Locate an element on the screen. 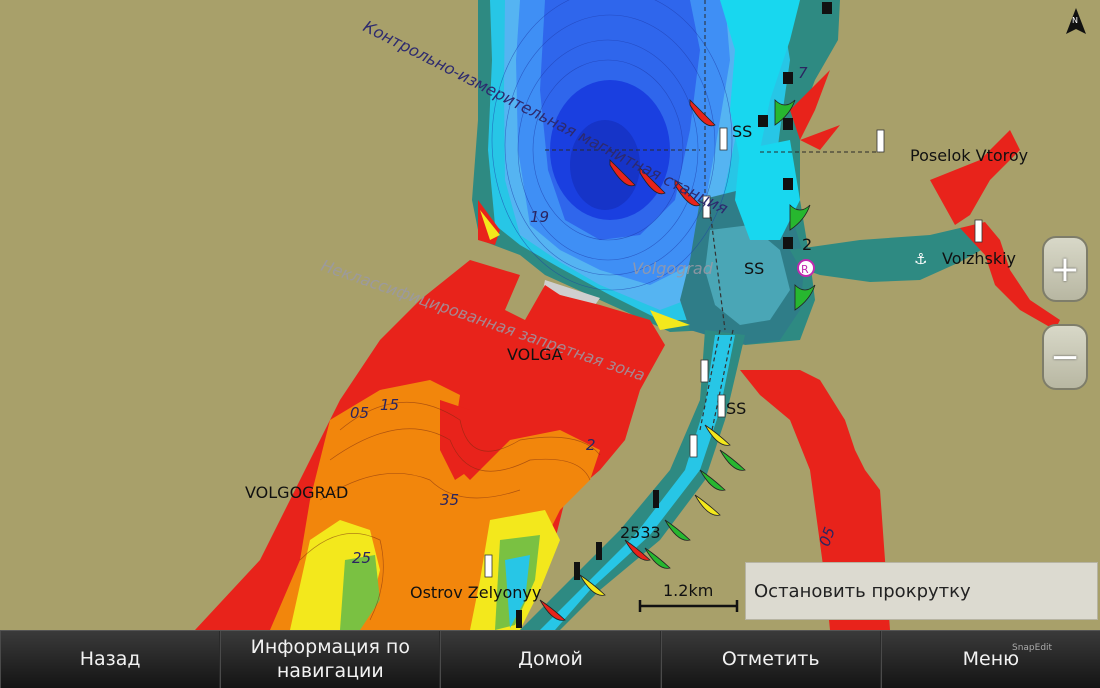 Image resolution: width=1100 pixels, height=688 pixels. scale-label: 1.2km is located at coordinates (688, 590).